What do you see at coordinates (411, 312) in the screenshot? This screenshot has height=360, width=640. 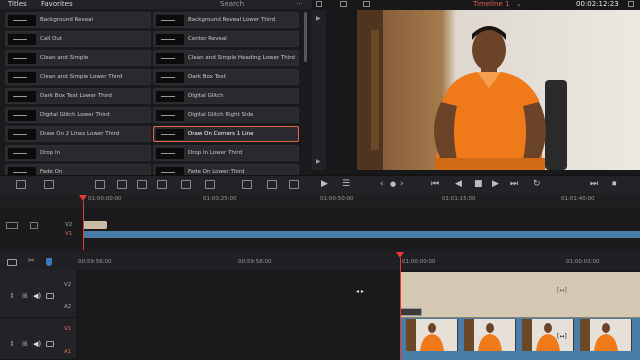 I see `fx-badge-icon` at bounding box center [411, 312].